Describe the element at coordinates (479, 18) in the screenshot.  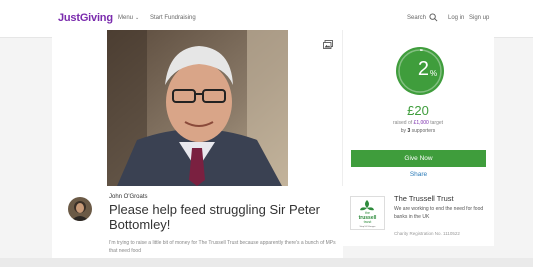
I see `signup-link: Sign up` at that location.